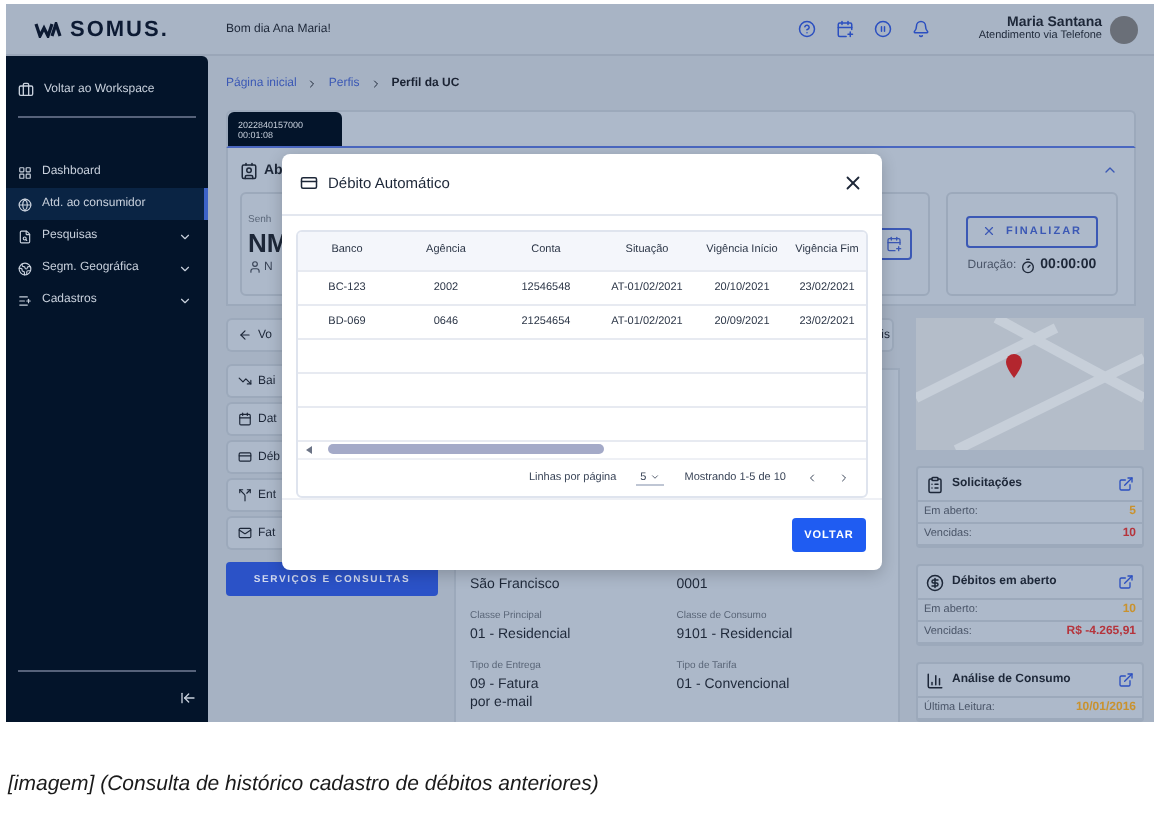 The height and width of the screenshot is (832, 1162). Describe the element at coordinates (655, 477) in the screenshot. I see `caret-icon` at that location.